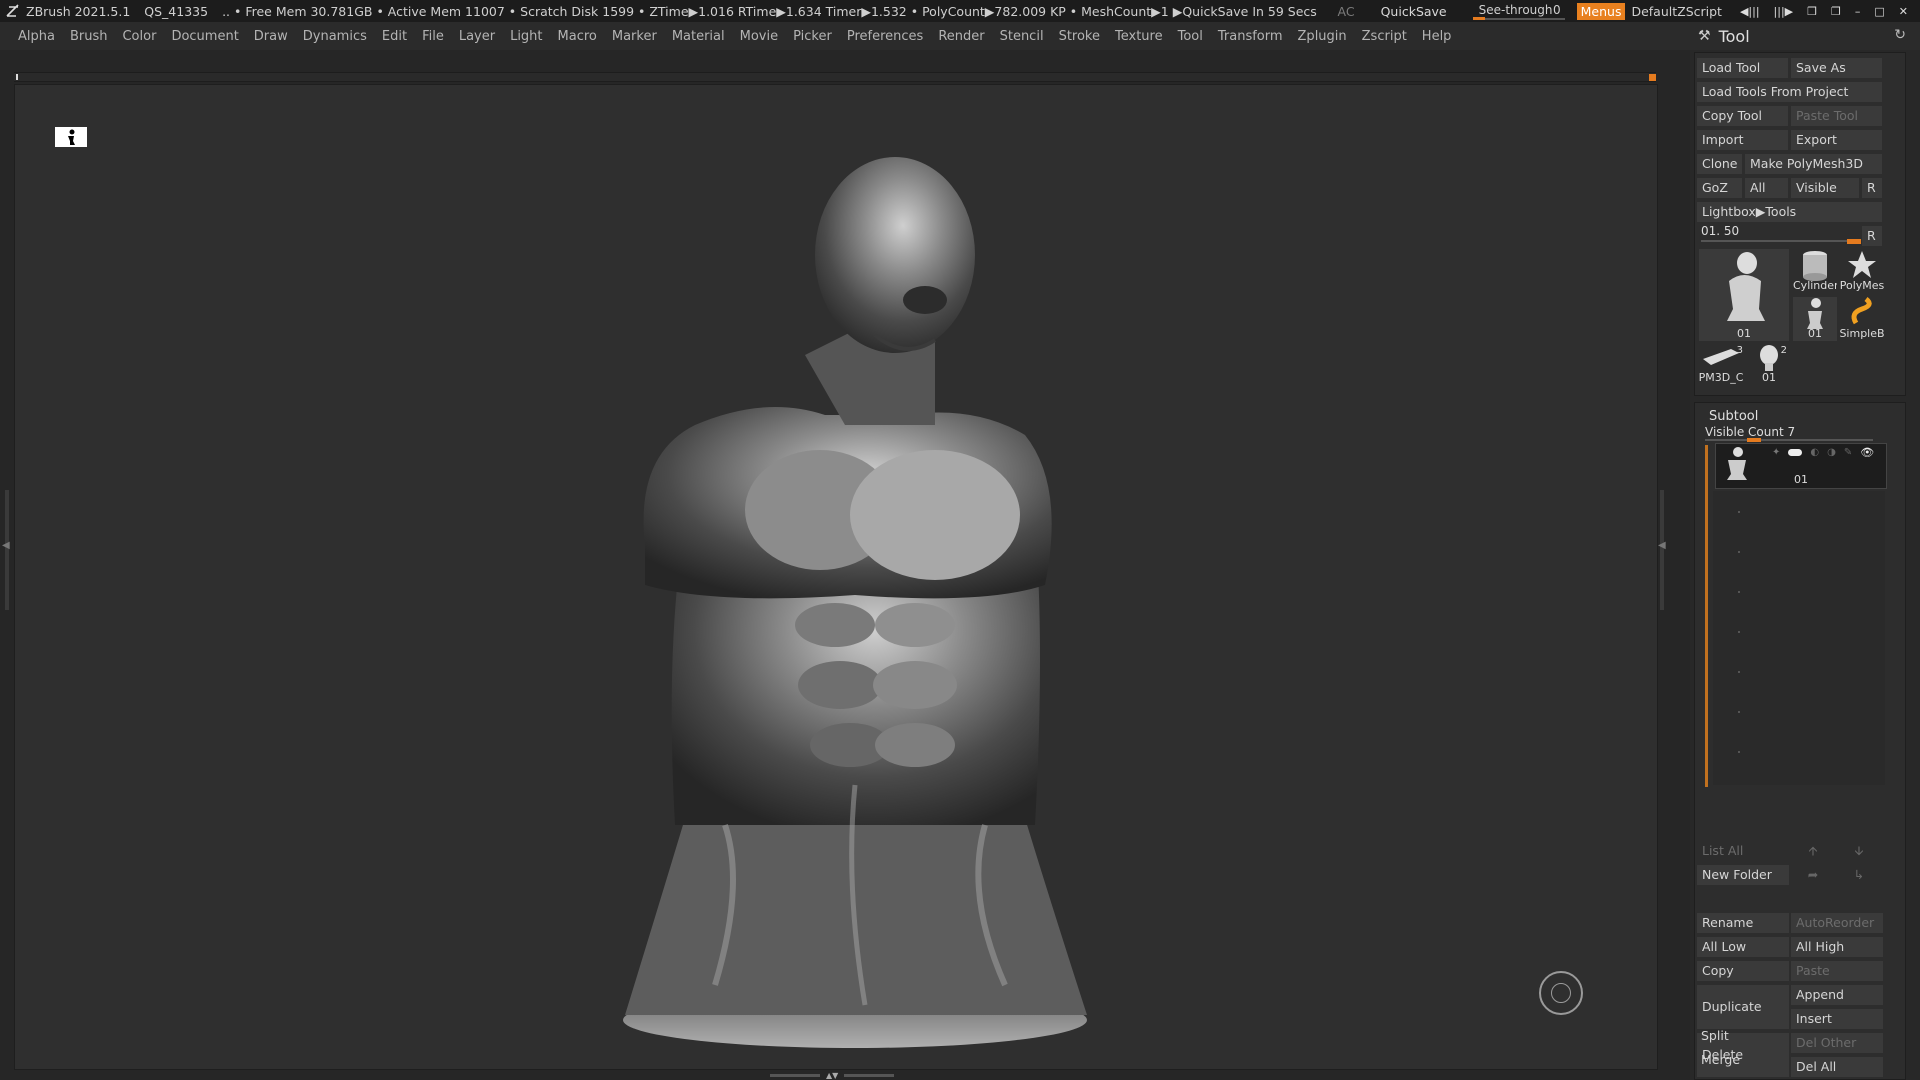 The width and height of the screenshot is (1920, 1080). Describe the element at coordinates (36, 36) in the screenshot. I see `menu-alpha: Alpha` at that location.